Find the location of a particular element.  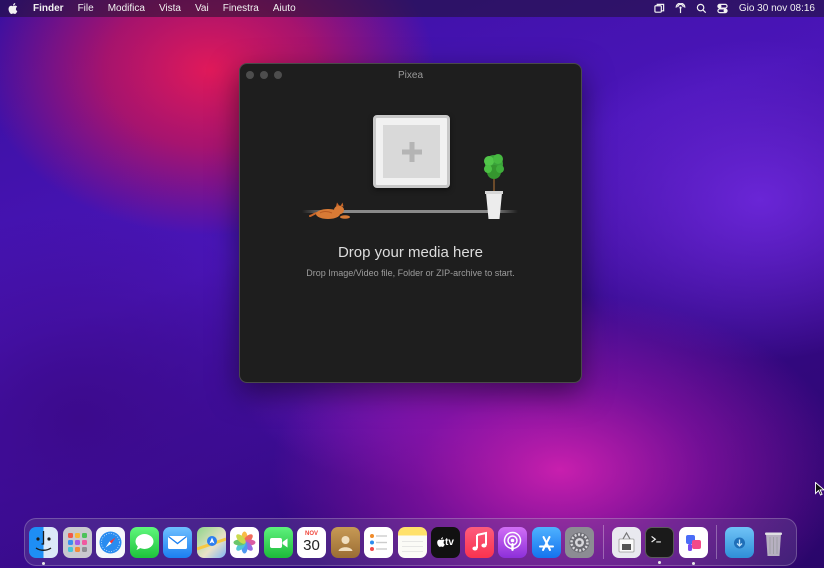

dock-music is located at coordinates (479, 542).